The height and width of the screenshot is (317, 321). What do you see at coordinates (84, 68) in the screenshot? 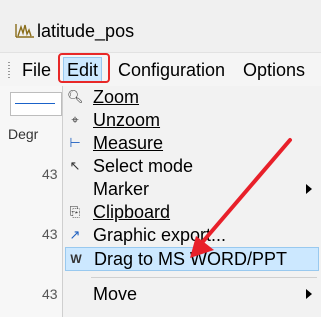
I see `annotation-highlight-box` at bounding box center [84, 68].